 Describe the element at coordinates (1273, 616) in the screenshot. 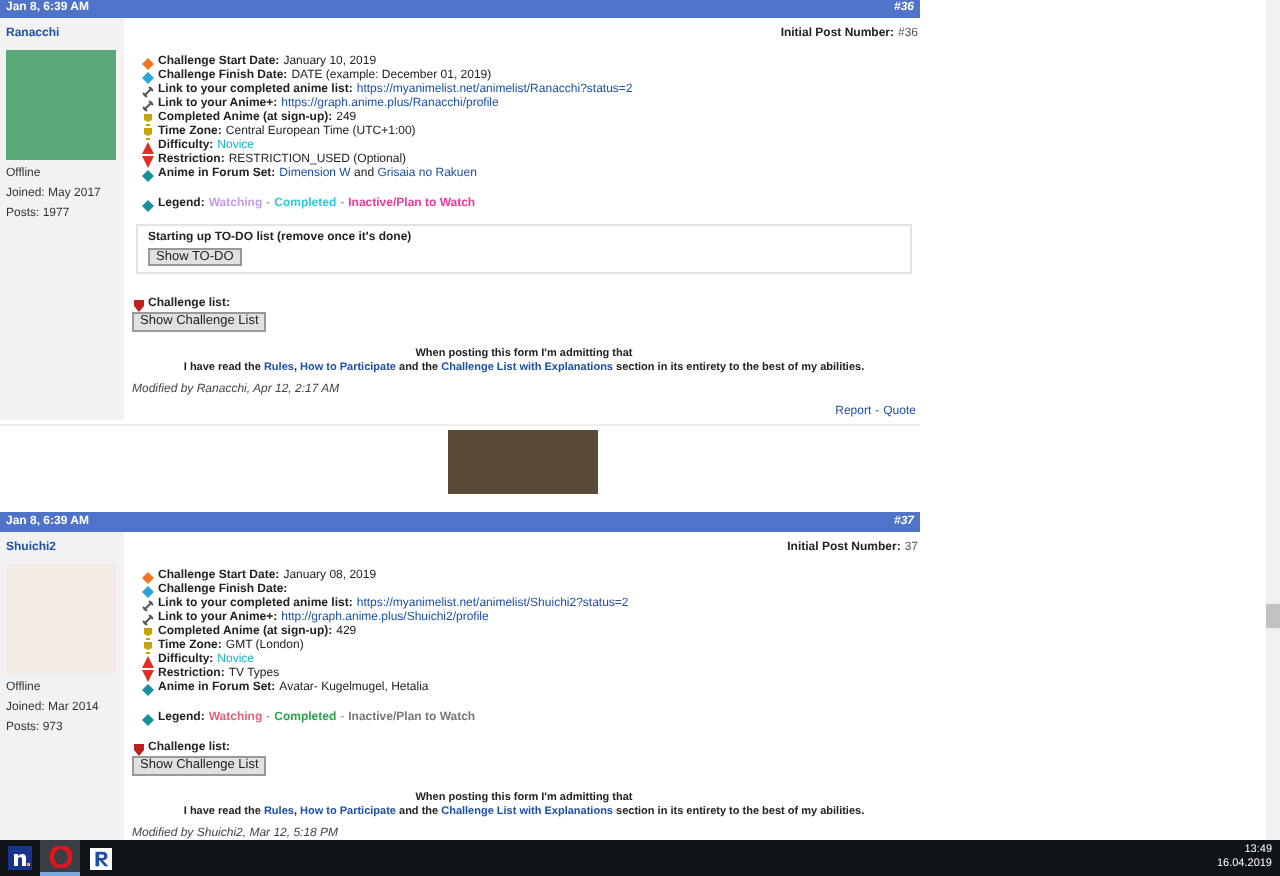

I see `scrollbar-thumb` at that location.